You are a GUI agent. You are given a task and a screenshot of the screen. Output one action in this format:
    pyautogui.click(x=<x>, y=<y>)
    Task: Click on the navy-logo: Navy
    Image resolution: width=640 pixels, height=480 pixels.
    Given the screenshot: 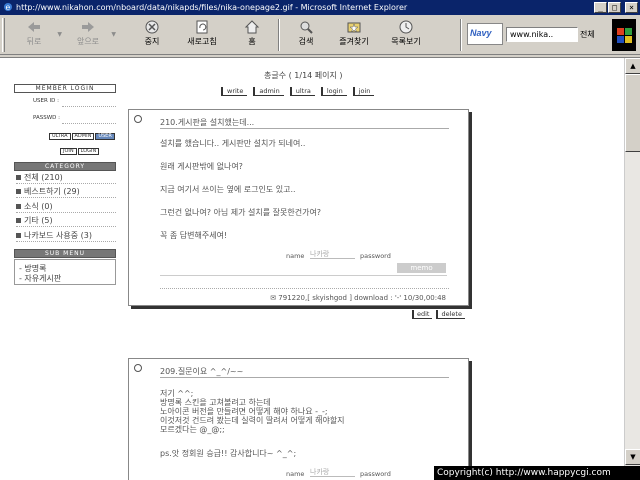 What is the action you would take?
    pyautogui.click(x=485, y=34)
    